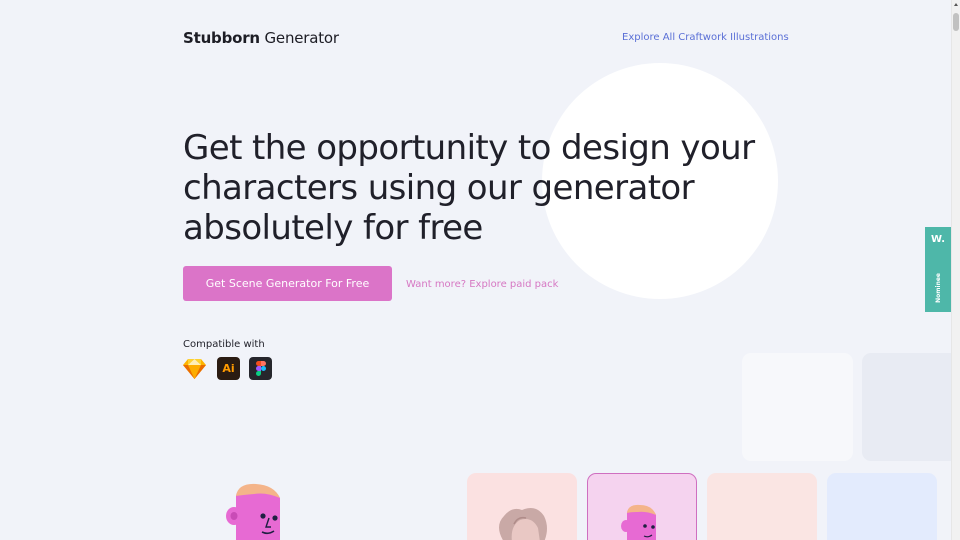 This screenshot has width=960, height=540. What do you see at coordinates (287, 283) in the screenshot?
I see `get-generator-button: Get Scene Generator For Free` at bounding box center [287, 283].